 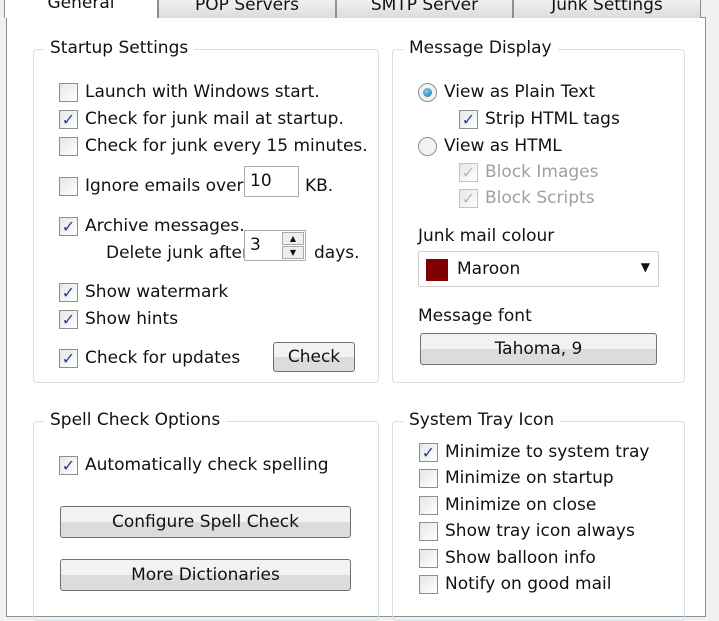 What do you see at coordinates (428, 452) in the screenshot?
I see `tray-checkbox-minimize-to-tray: ✓` at bounding box center [428, 452].